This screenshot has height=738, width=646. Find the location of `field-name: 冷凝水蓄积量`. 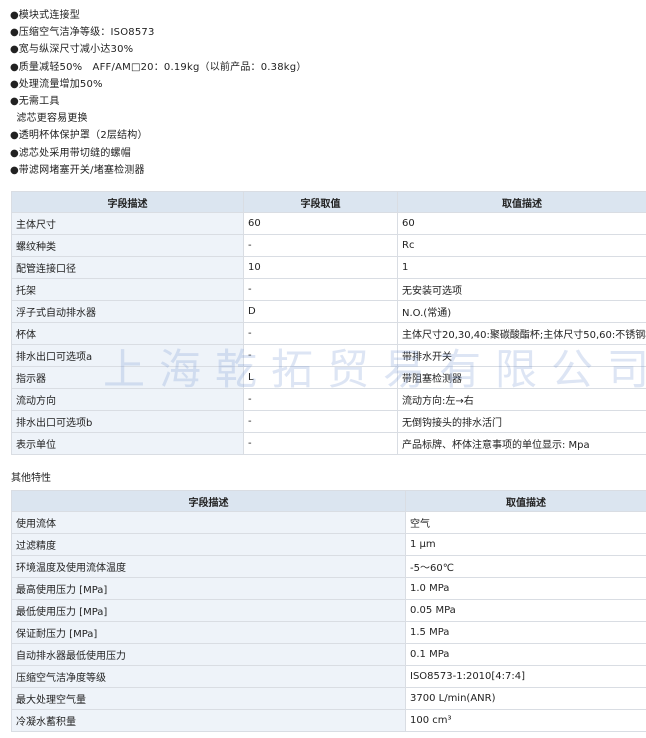

field-name: 冷凝水蓄积量 is located at coordinates (208, 720).